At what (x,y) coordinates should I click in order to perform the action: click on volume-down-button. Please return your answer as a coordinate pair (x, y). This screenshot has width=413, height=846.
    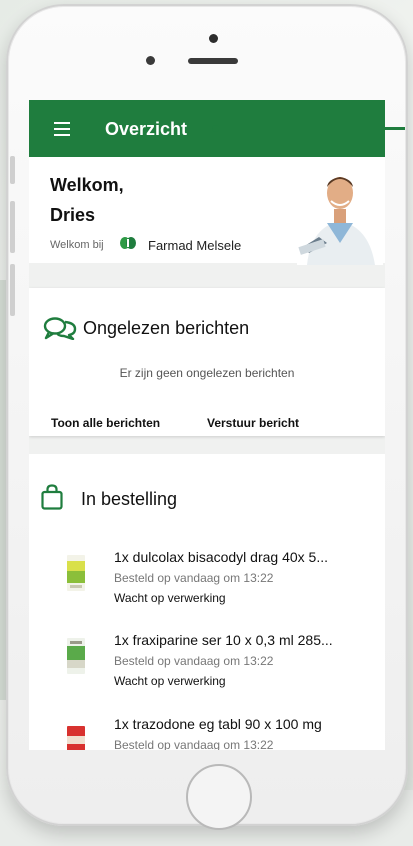
    Looking at the image, I should click on (12, 290).